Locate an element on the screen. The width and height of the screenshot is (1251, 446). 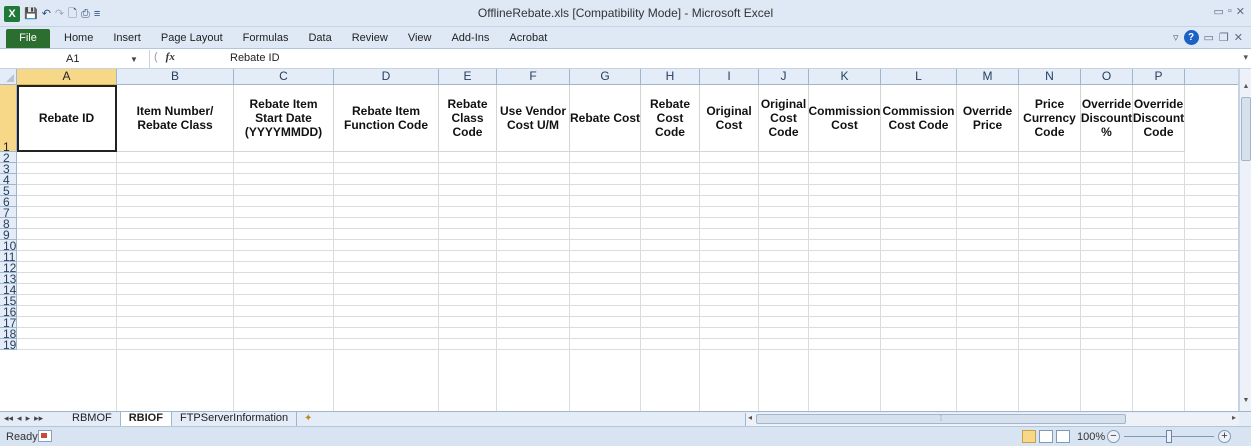
header-cell-e: Rebate Class Code is located at coordinates (468, 118).